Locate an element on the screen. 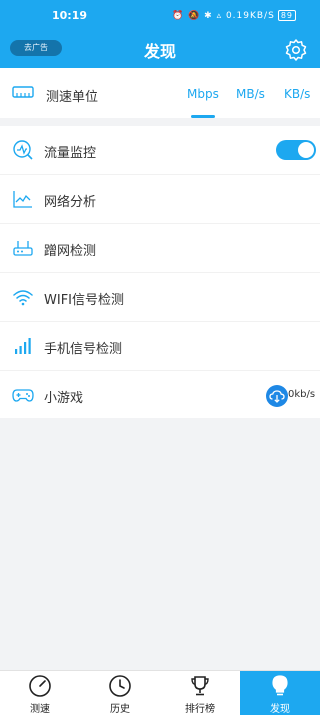  bottom-tab-bar: 测速 历史 排行榜 发现 is located at coordinates (160, 692).